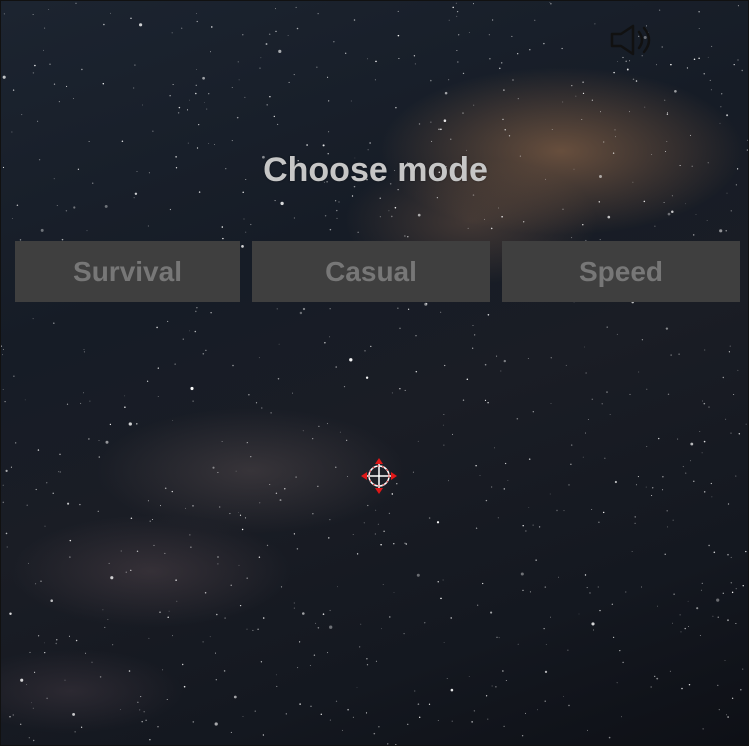 This screenshot has height=746, width=749. Describe the element at coordinates (371, 271) in the screenshot. I see `casual-mode-button: Casual` at that location.